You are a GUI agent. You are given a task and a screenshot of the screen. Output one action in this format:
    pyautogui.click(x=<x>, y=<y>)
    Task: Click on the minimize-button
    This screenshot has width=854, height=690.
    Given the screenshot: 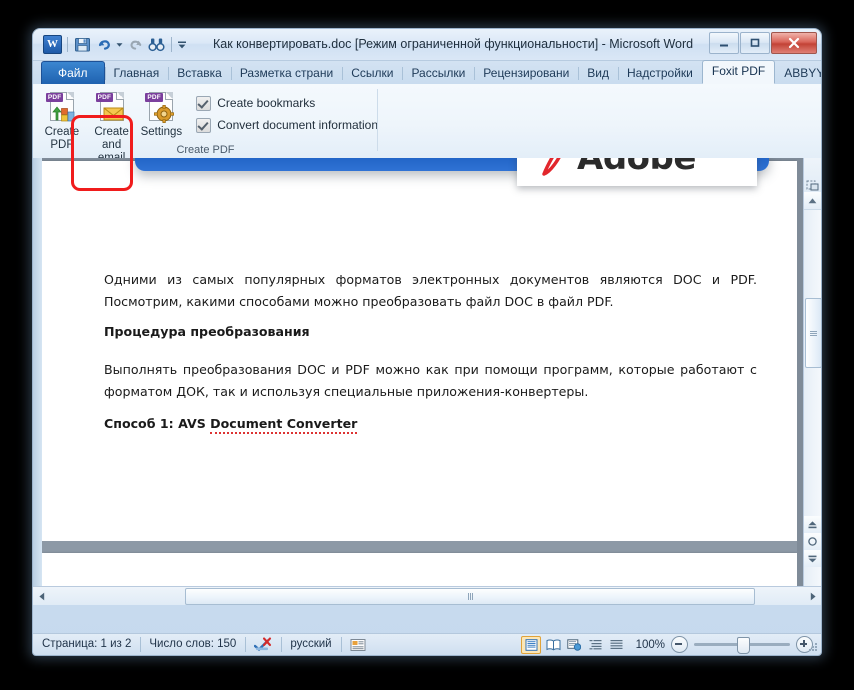 What is the action you would take?
    pyautogui.click(x=724, y=43)
    